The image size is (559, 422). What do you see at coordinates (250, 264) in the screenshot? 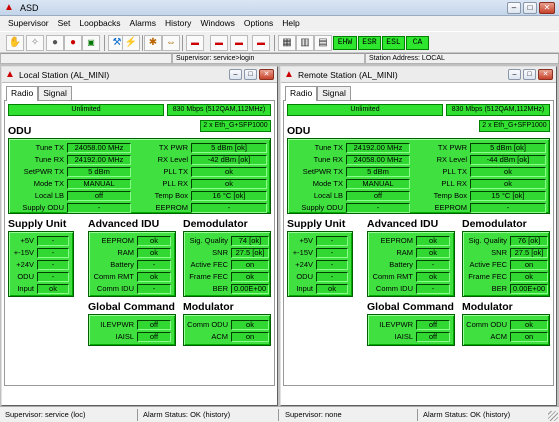
I see `demod-value: on` at bounding box center [250, 264].